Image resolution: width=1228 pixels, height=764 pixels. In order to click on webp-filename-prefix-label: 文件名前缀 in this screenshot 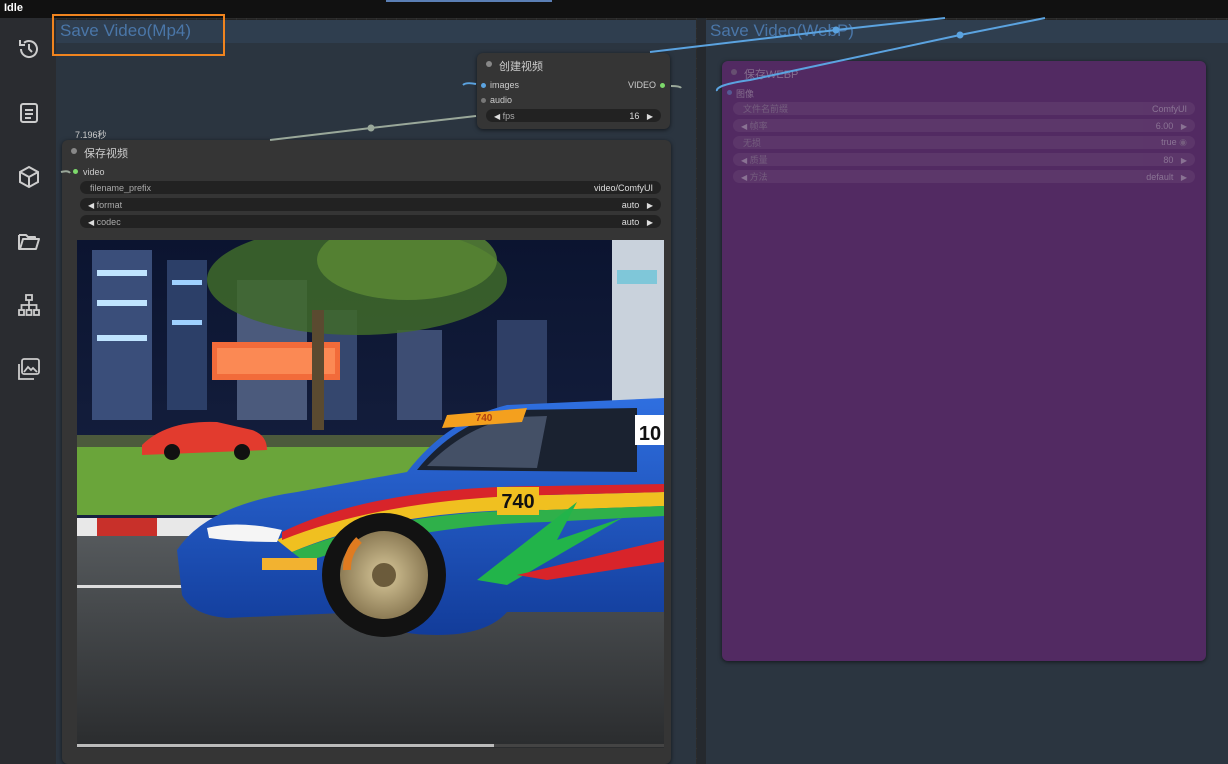, I will do `click(766, 109)`.